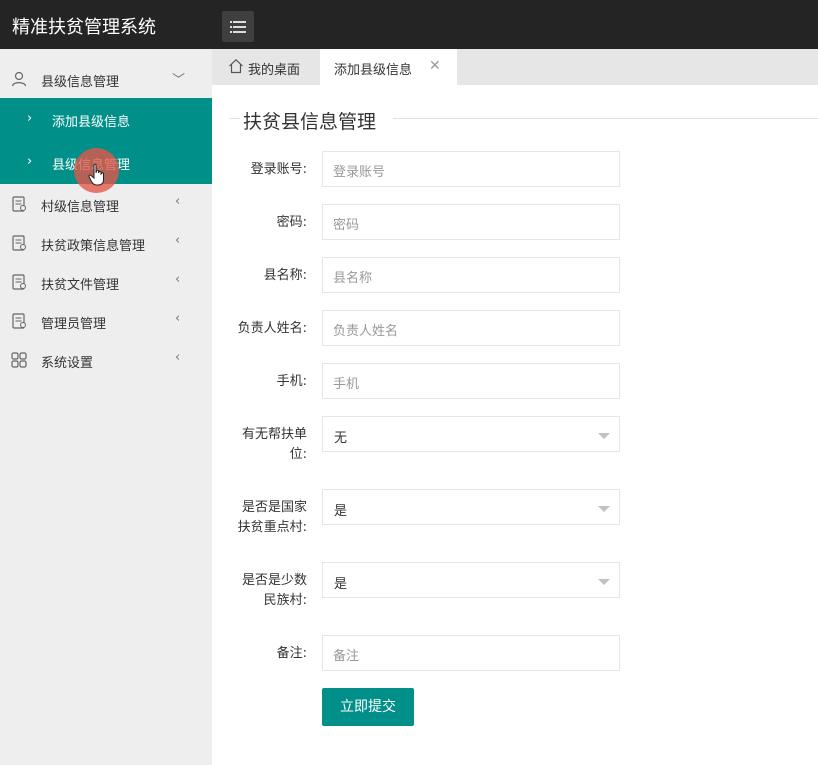 The height and width of the screenshot is (765, 818). Describe the element at coordinates (346, 225) in the screenshot. I see `input-placeholder: 密码` at that location.